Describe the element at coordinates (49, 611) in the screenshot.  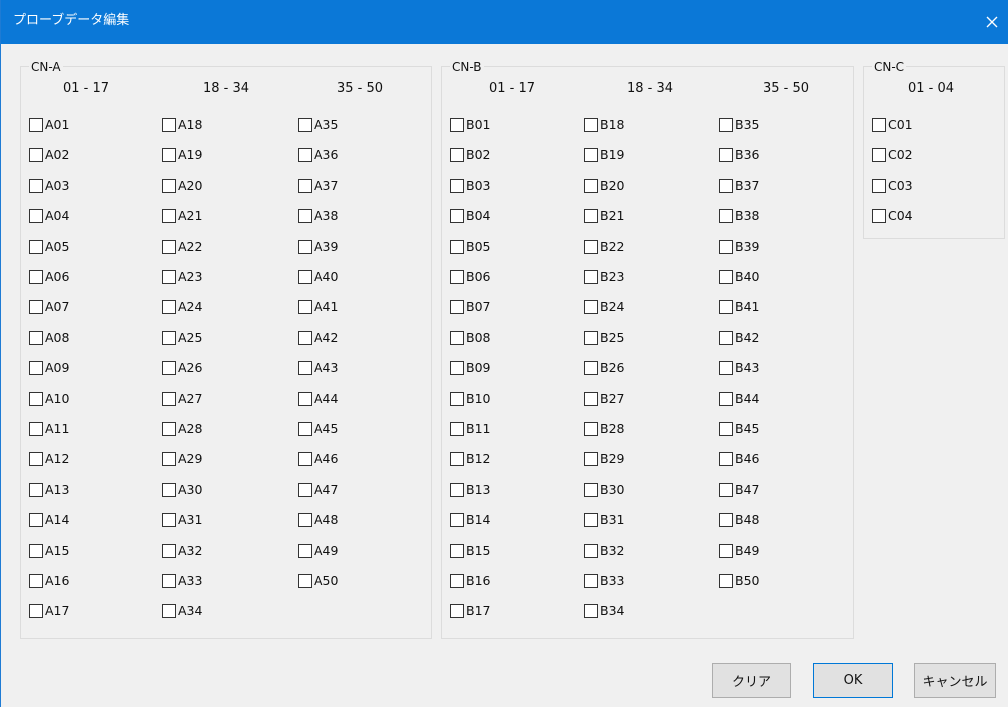
I see `probe-checkbox-a17: A17` at that location.